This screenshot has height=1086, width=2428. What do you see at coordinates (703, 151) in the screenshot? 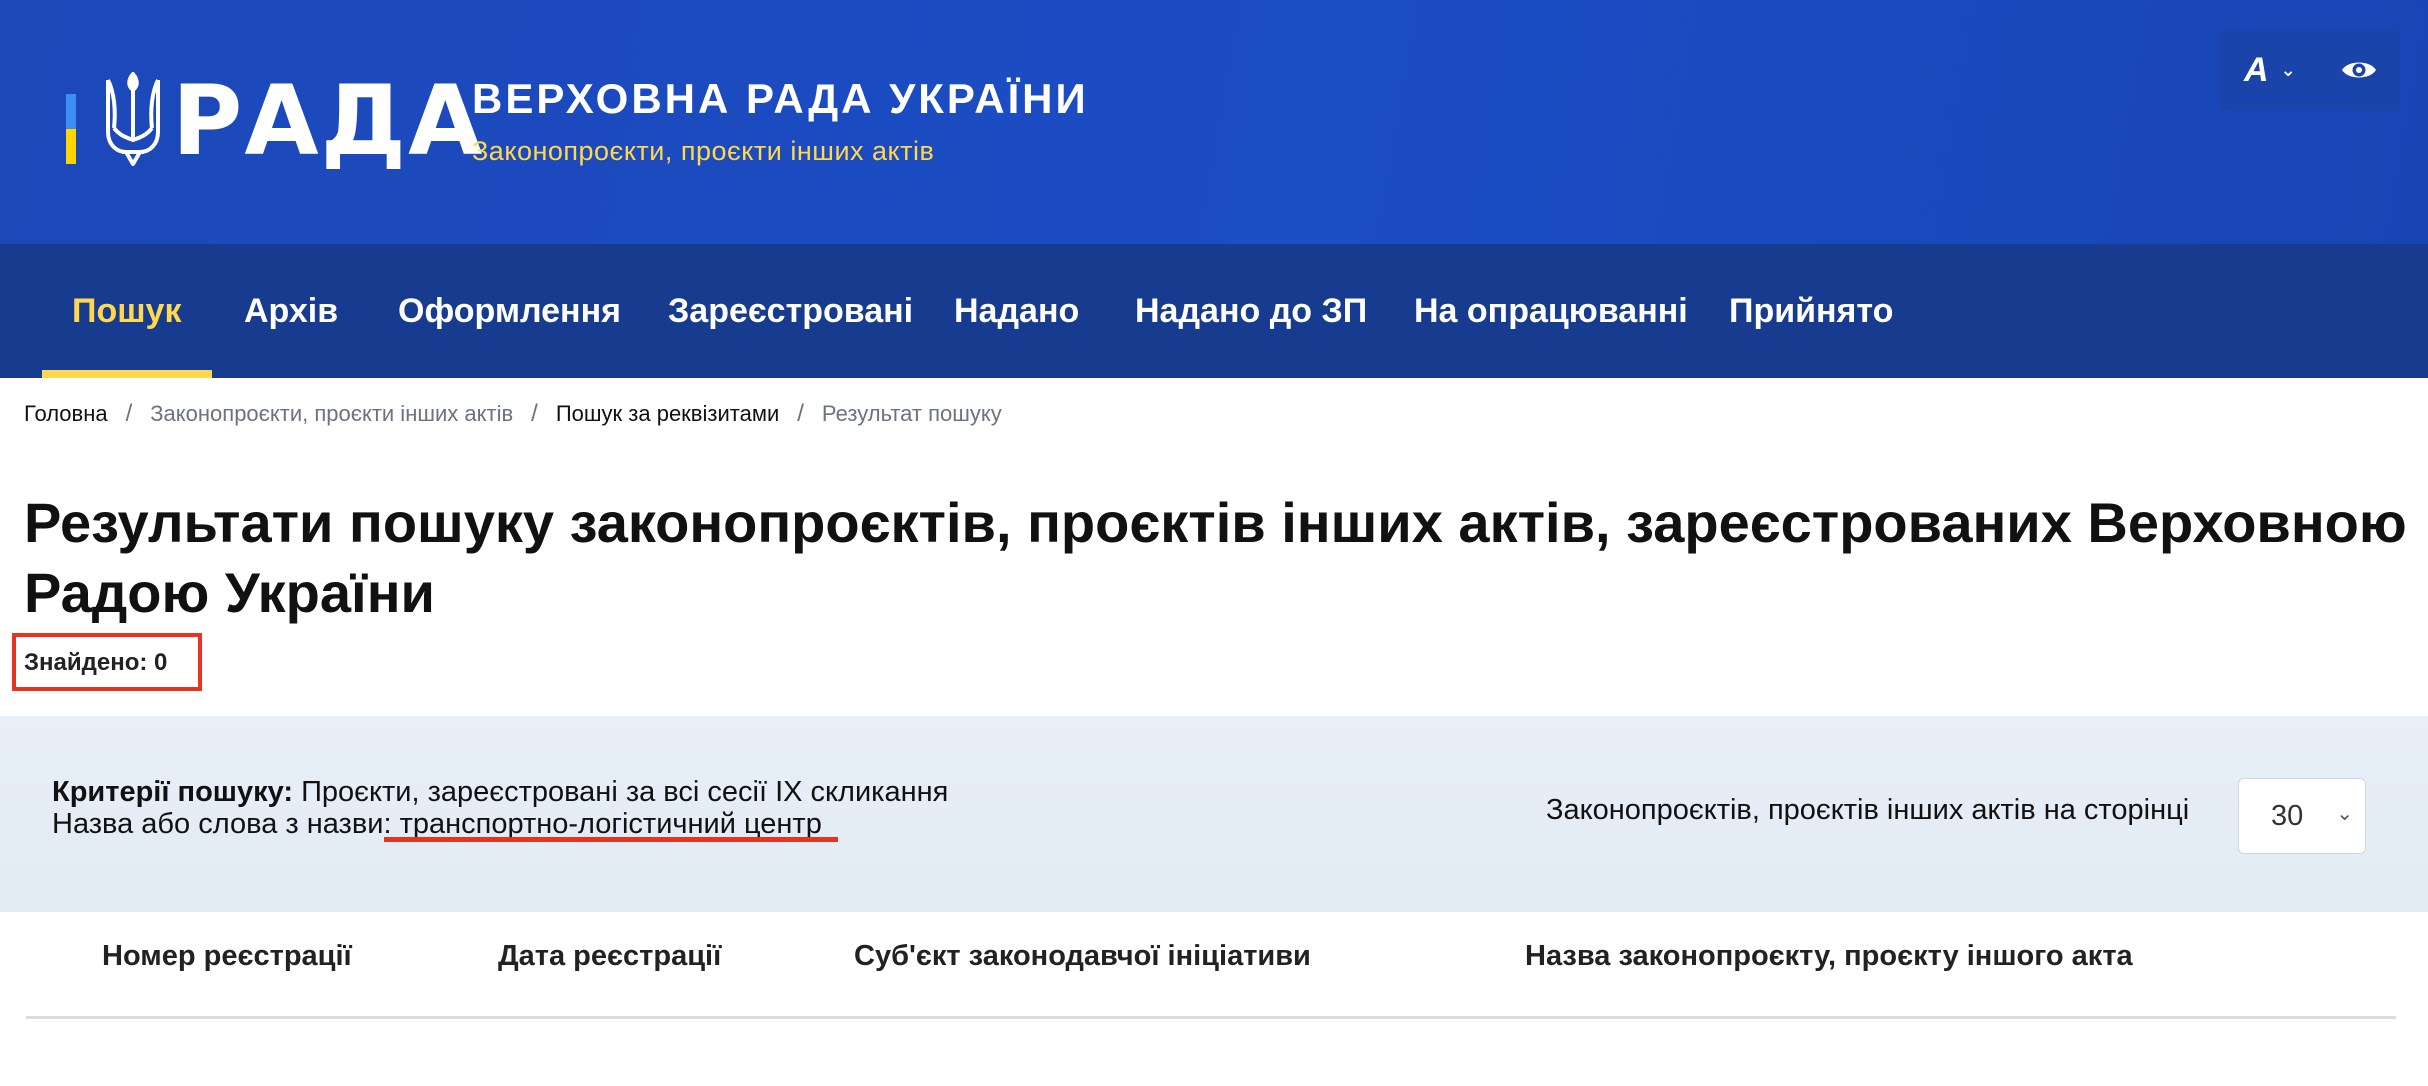
I see `site-subtitle: Законопроєкти, проєкти інших актів` at bounding box center [703, 151].